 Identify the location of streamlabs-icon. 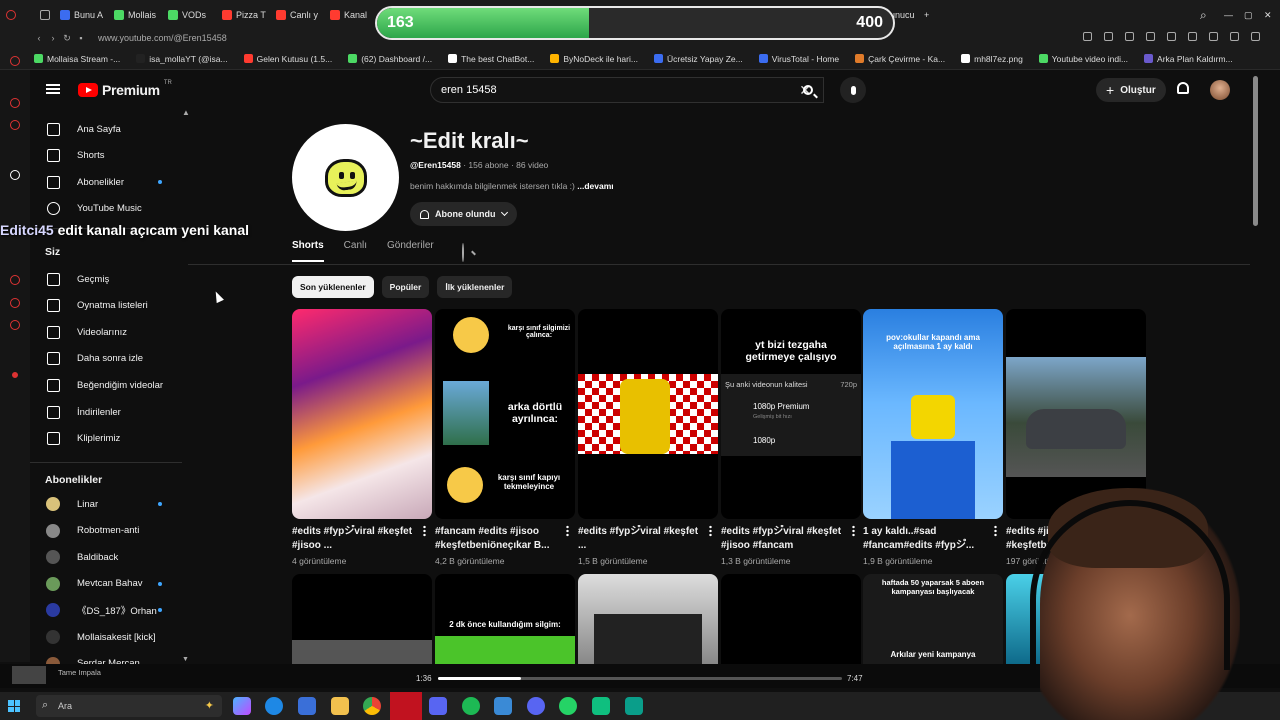
(634, 706).